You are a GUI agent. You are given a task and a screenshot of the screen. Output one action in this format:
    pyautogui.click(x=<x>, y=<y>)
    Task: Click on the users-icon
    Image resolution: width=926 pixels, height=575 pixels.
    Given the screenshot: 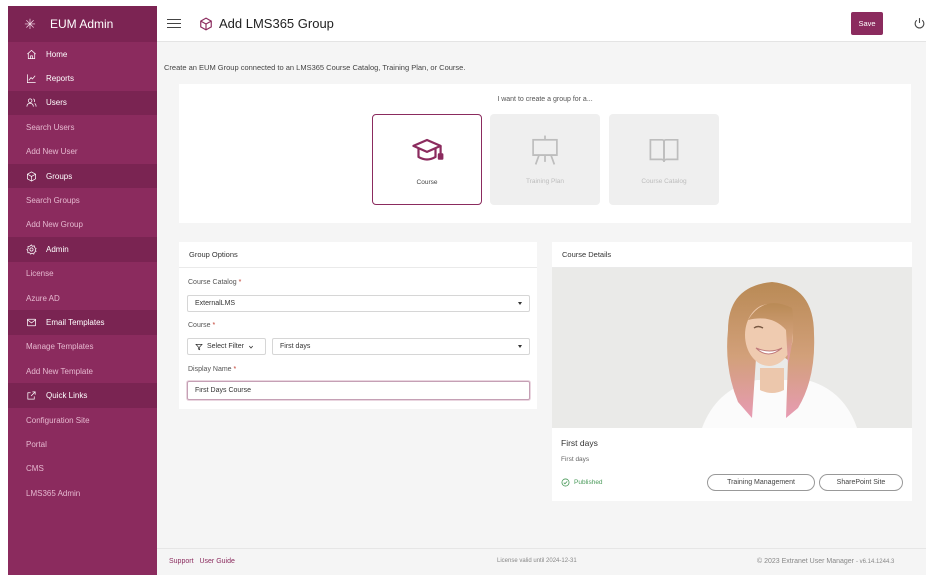 What is the action you would take?
    pyautogui.click(x=33, y=102)
    